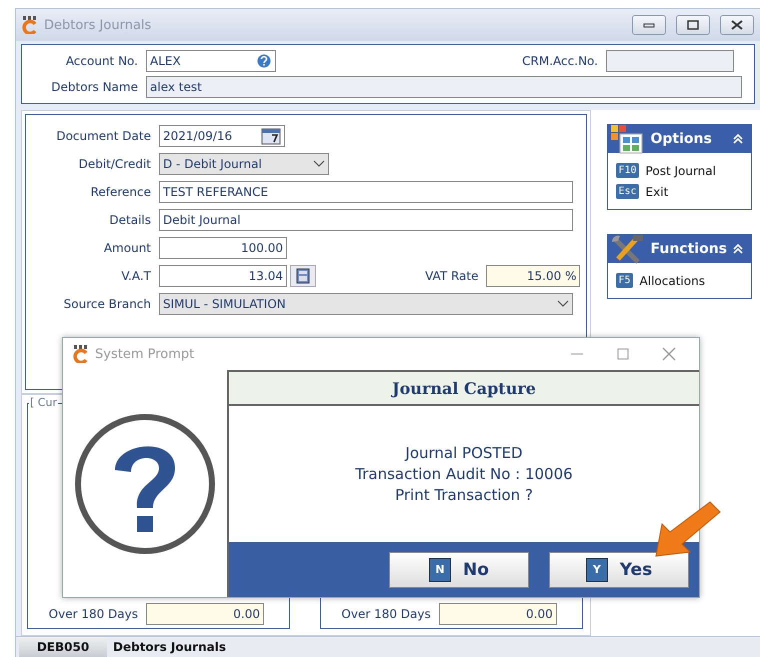 The height and width of the screenshot is (657, 760). Describe the element at coordinates (222, 136) in the screenshot. I see `date-field: 2021/09/16` at that location.